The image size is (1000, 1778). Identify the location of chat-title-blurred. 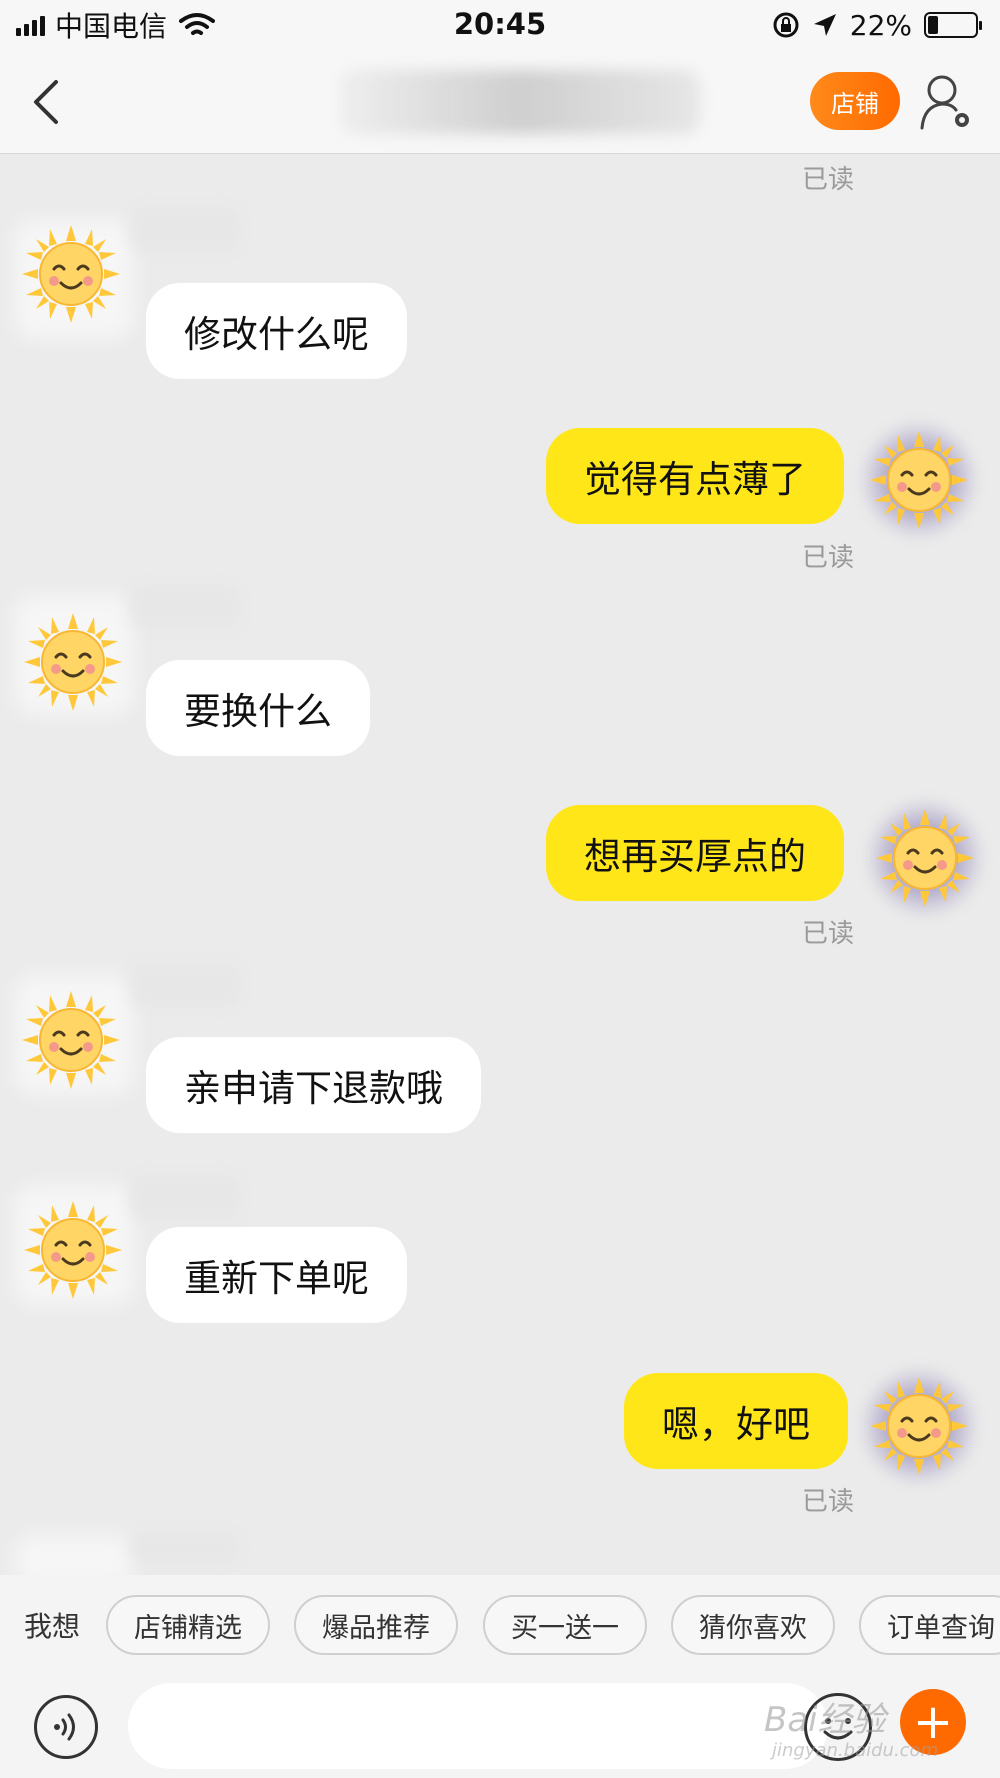
(520, 102).